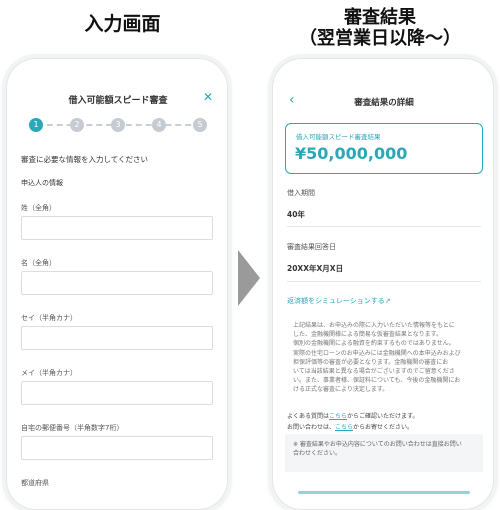  Describe the element at coordinates (384, 103) in the screenshot. I see `page-title: 審査結果の詳細` at that location.